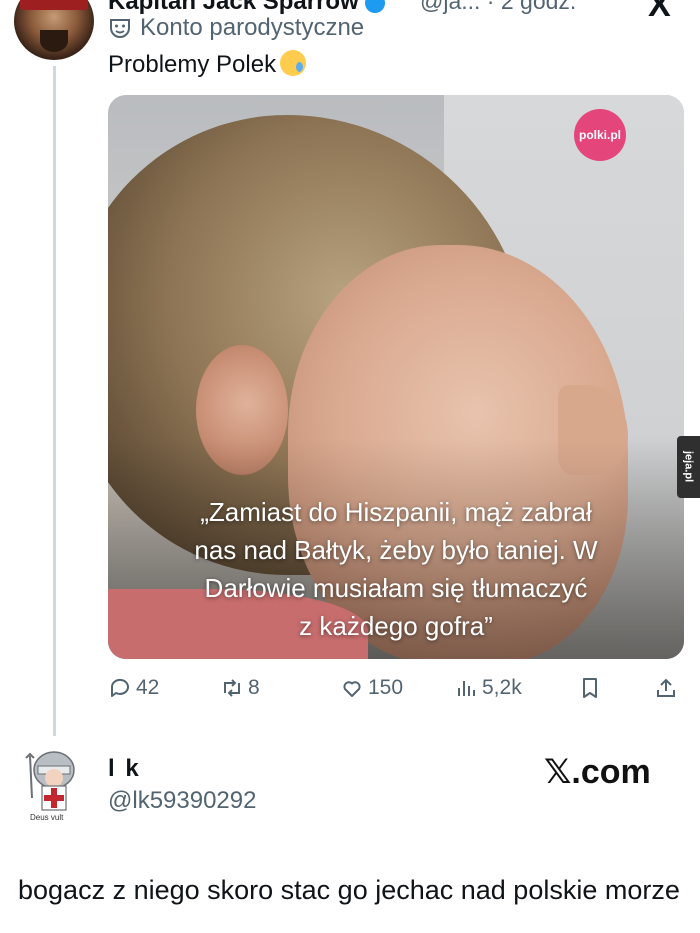 Image resolution: width=700 pixels, height=933 pixels. Describe the element at coordinates (293, 63) in the screenshot. I see `crying-face-icon` at that location.